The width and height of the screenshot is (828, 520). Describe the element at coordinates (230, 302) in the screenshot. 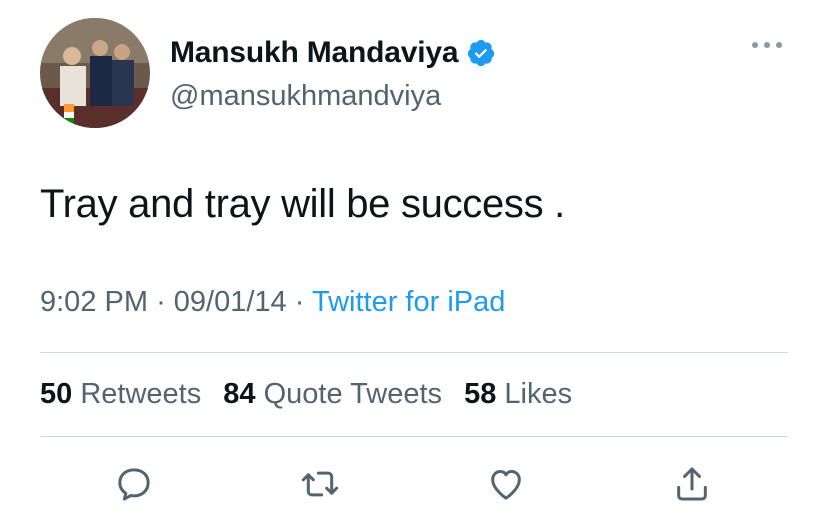

I see `tweet-date: 09/01/14` at that location.